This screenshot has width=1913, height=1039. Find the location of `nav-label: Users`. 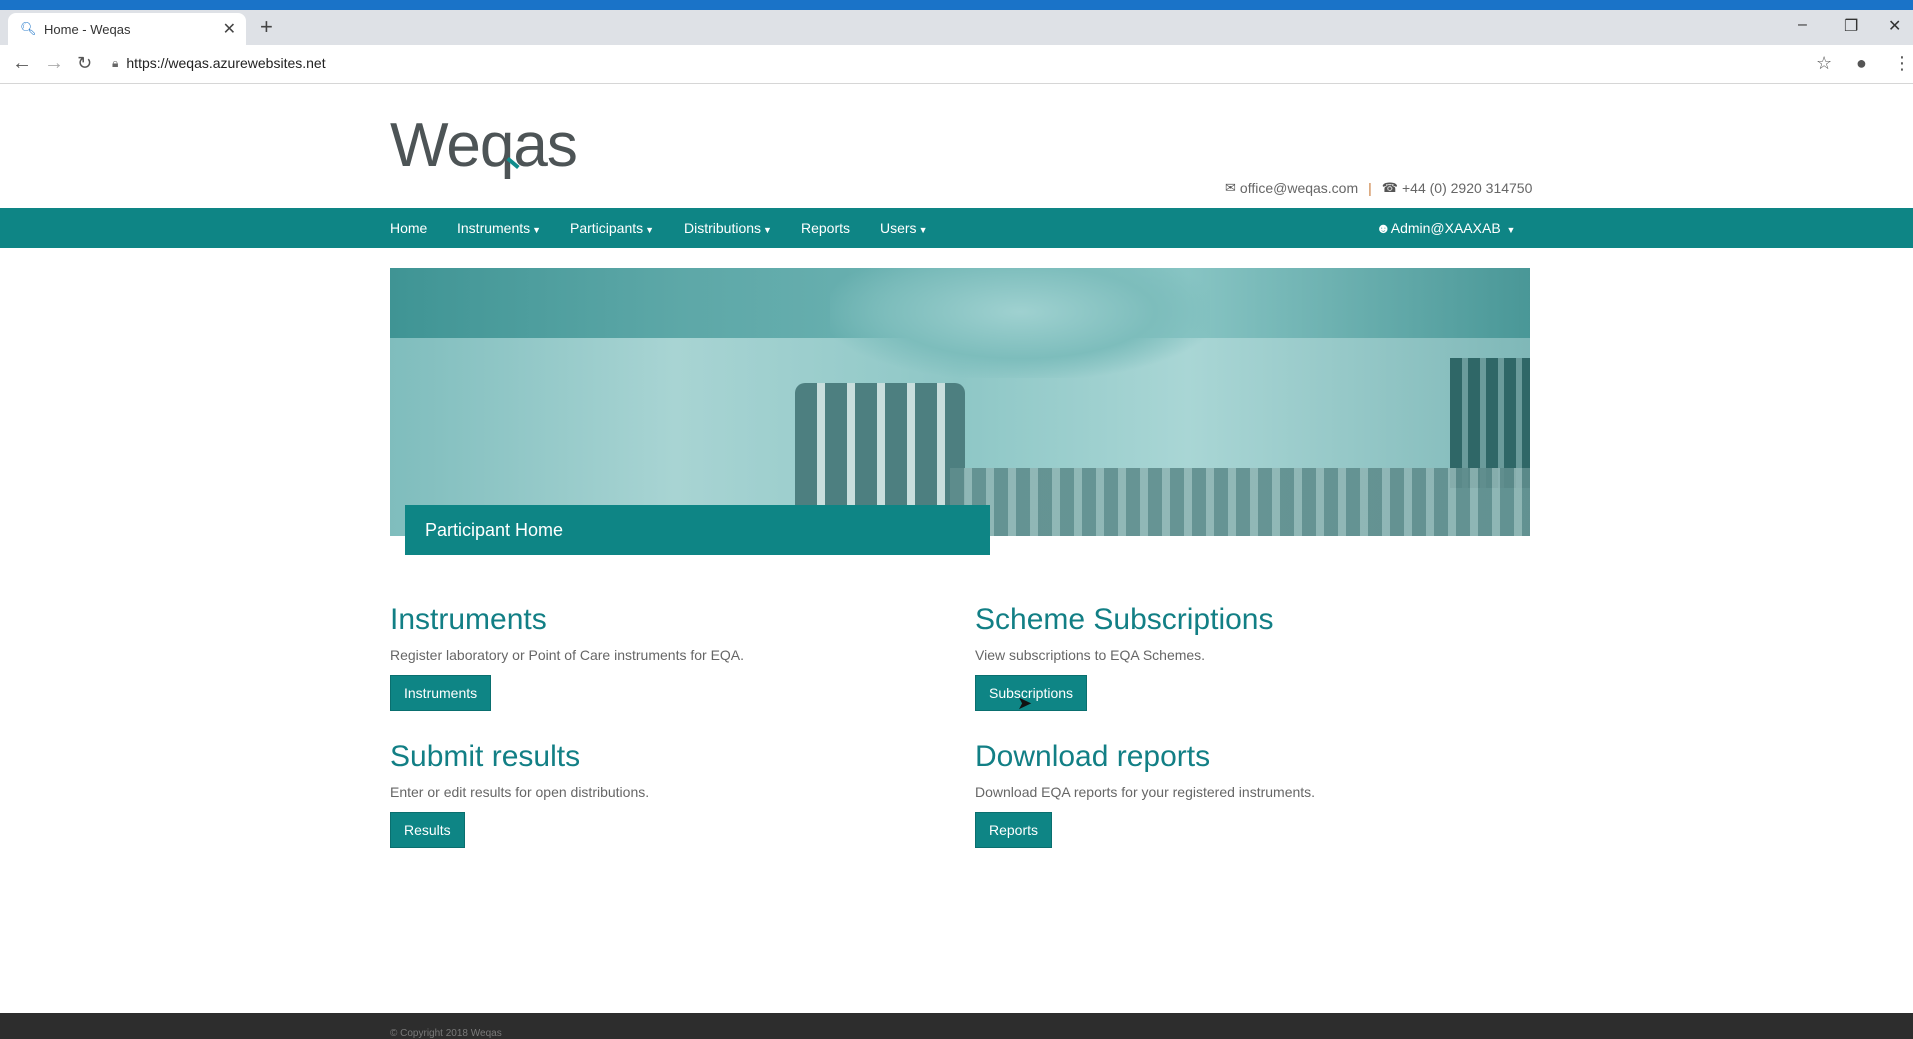

nav-label: Users is located at coordinates (898, 228).